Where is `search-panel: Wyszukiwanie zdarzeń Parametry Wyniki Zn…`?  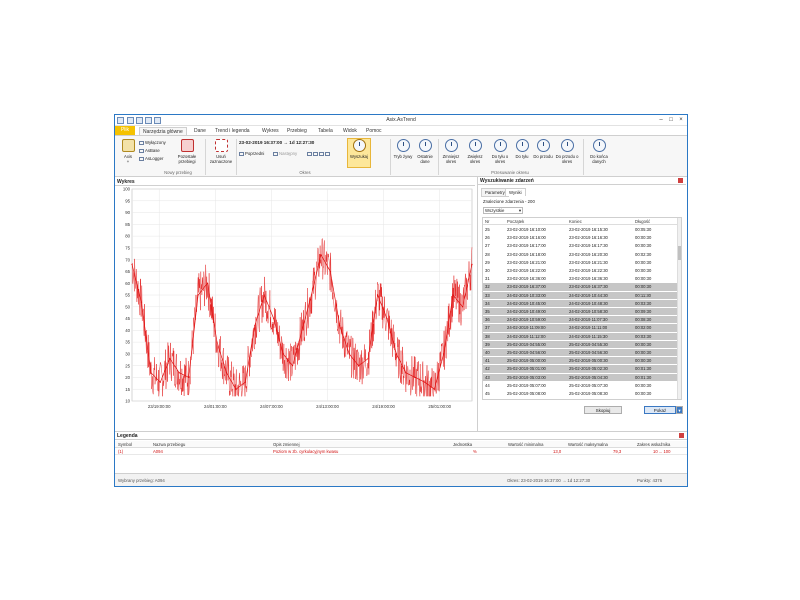 search-panel: Wyszukiwanie zdarzeń Parametry Wyniki Zn… is located at coordinates (582, 310).